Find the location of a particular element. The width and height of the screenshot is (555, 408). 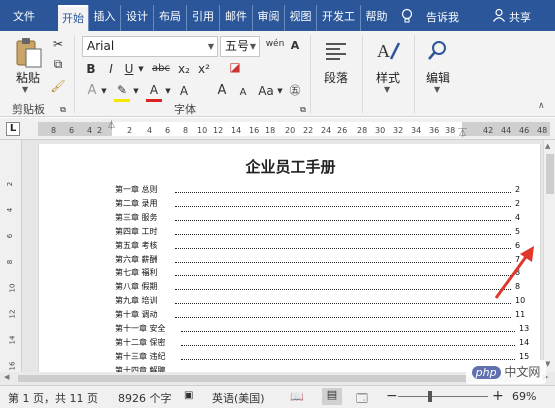

font-name-select: Arial ▼ is located at coordinates (150, 46).